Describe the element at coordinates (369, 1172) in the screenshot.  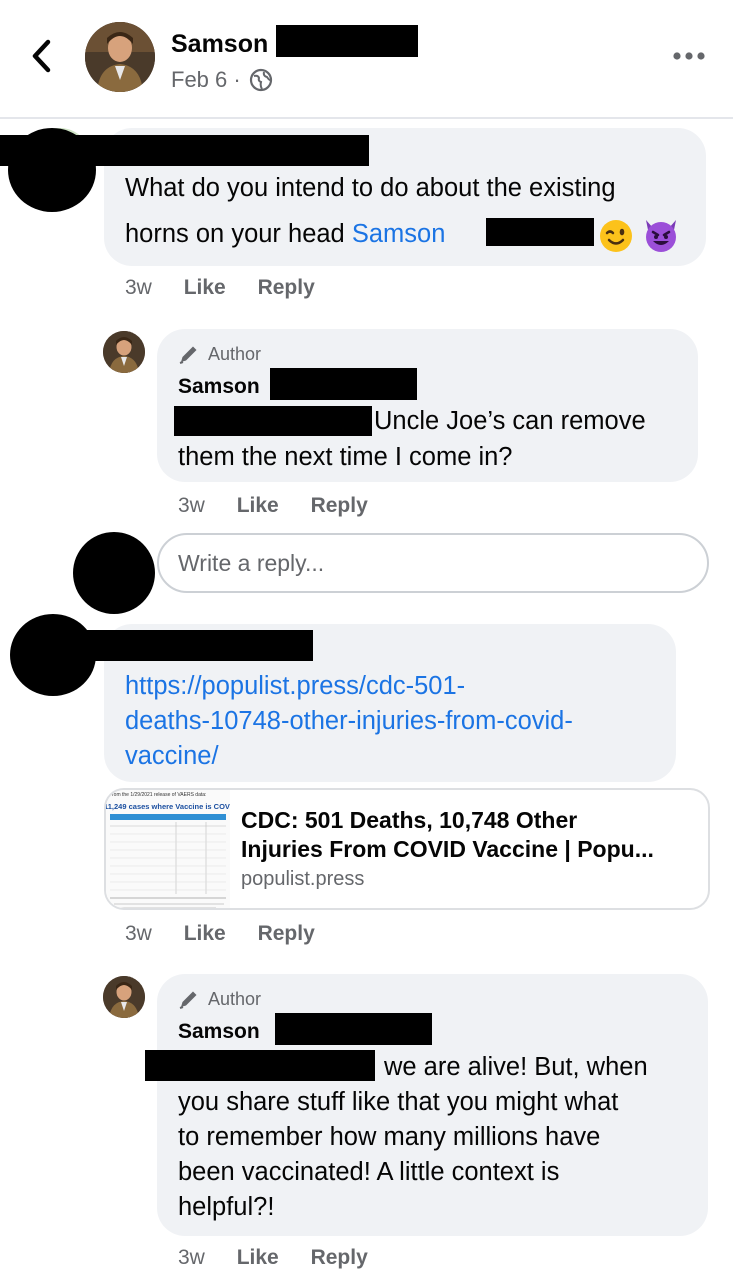
I see `comment-text-line: been vaccinated! A little context is` at that location.